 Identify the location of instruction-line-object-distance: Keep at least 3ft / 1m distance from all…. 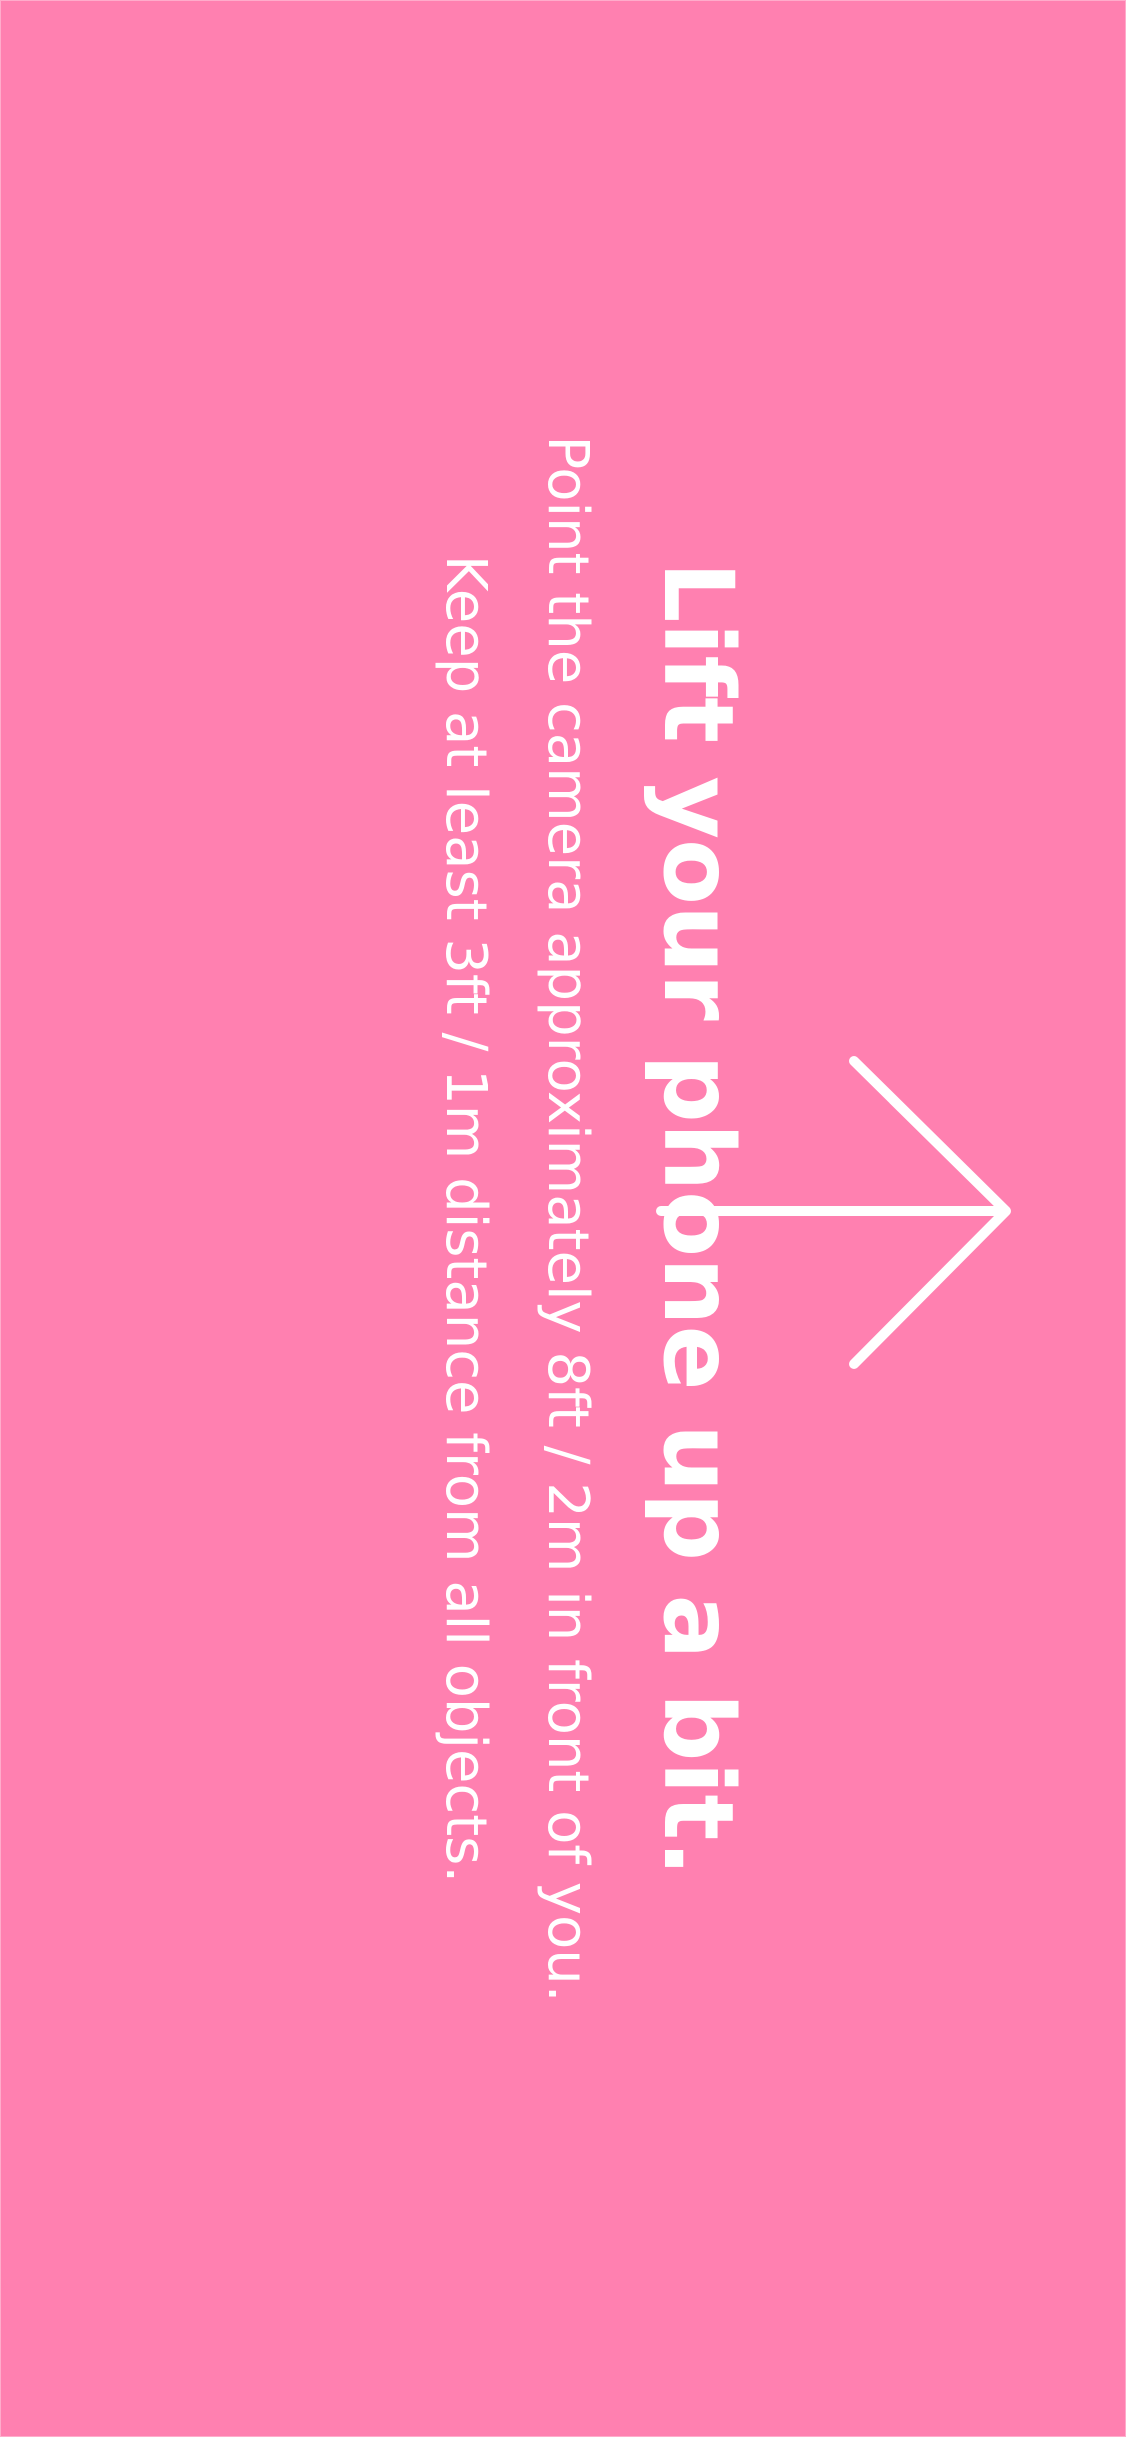
(465, 1219).